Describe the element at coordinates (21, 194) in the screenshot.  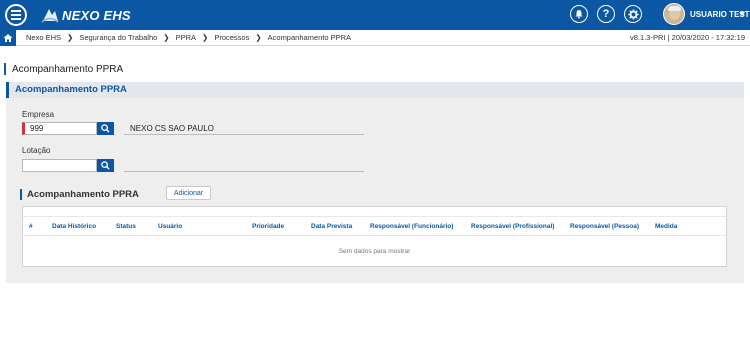
I see `grid-title-accent` at that location.